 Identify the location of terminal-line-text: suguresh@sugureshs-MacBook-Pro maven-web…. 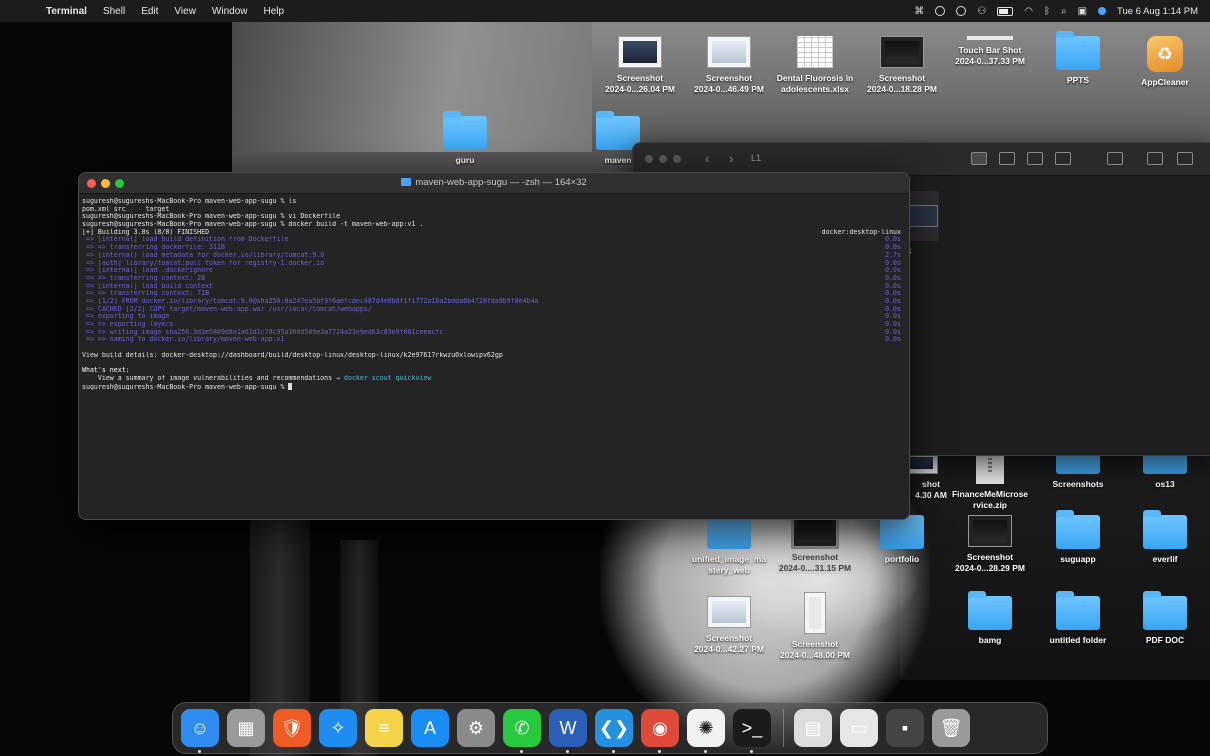
(211, 217).